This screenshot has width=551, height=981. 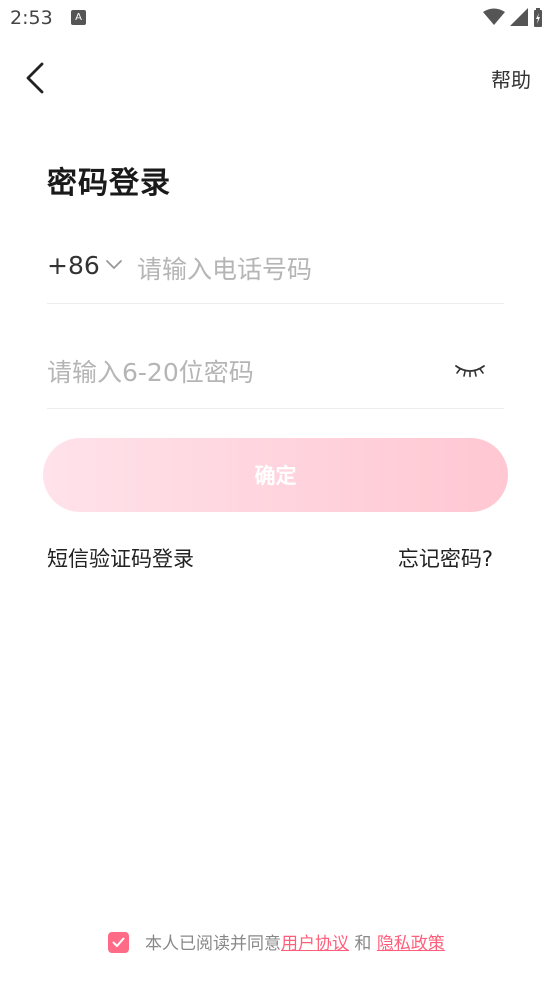 I want to click on agreement-row: 本人已阅读并同意用户协议 和 隐私政策, so click(x=276, y=941).